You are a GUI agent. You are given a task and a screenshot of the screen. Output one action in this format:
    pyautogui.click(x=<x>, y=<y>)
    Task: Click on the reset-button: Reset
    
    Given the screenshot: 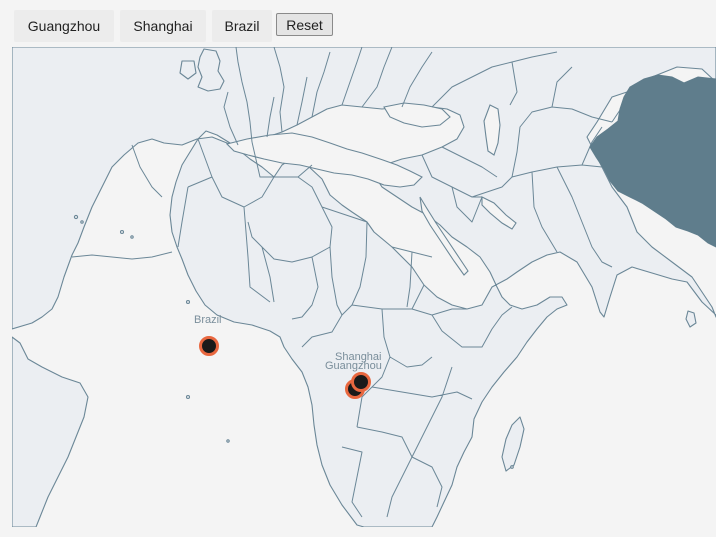 What is the action you would take?
    pyautogui.click(x=304, y=24)
    